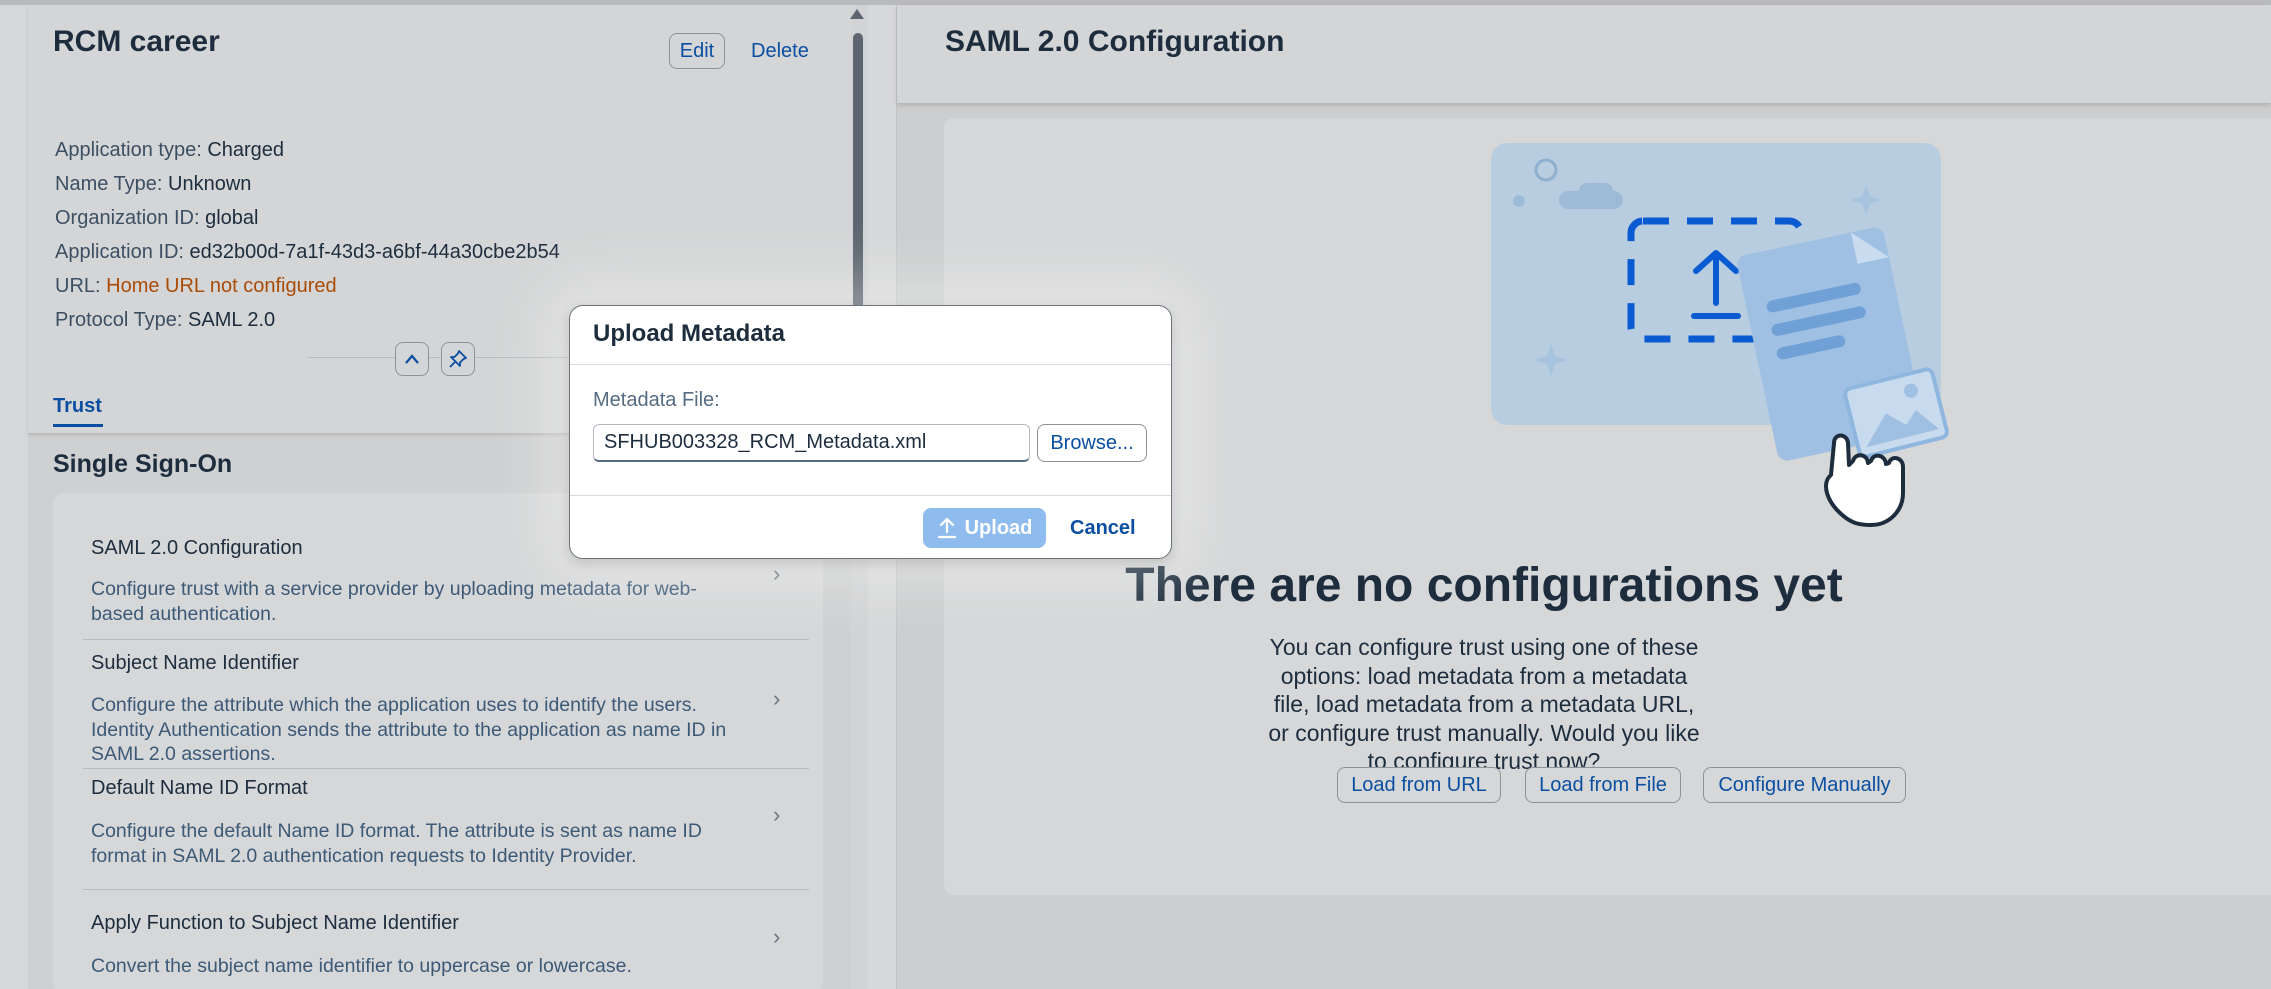  What do you see at coordinates (857, 14) in the screenshot?
I see `scroll-up-arrow-icon` at bounding box center [857, 14].